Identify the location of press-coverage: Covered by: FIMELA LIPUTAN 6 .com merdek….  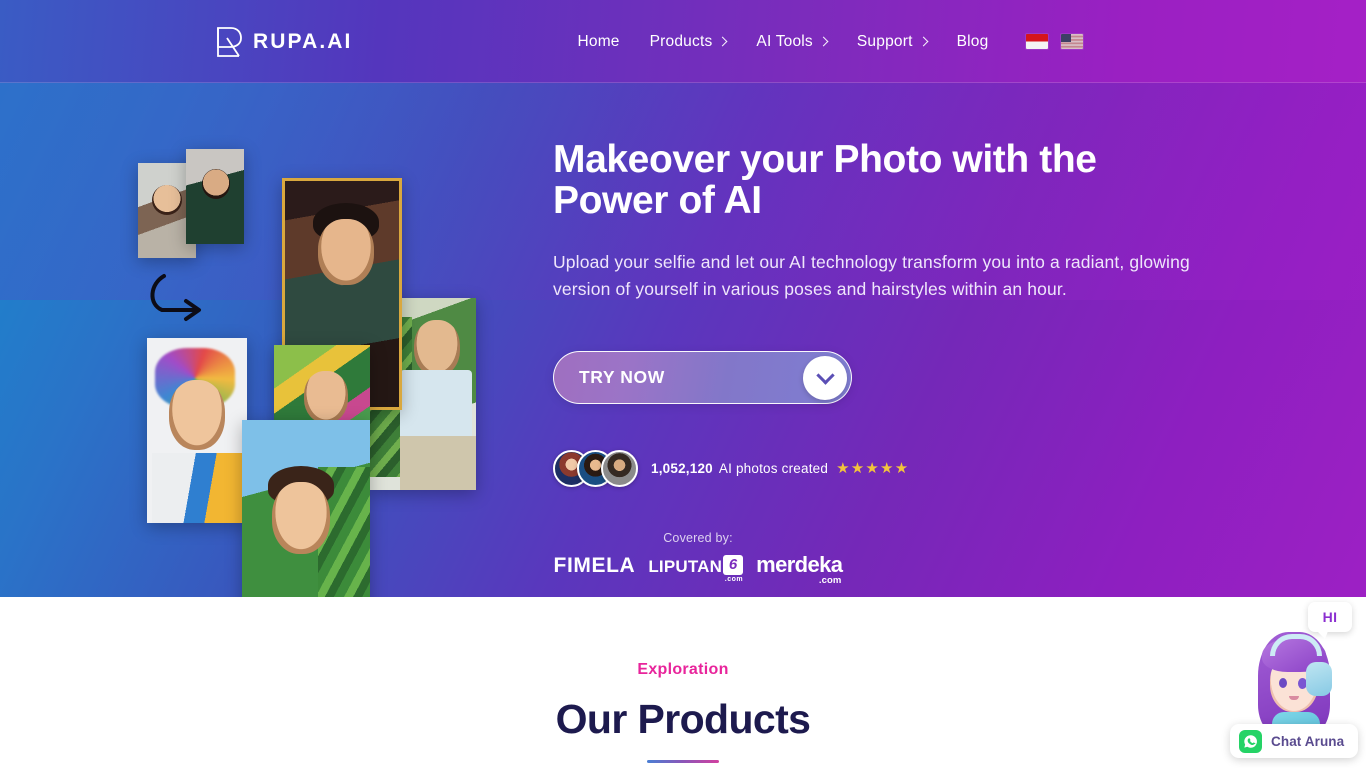
(698, 558).